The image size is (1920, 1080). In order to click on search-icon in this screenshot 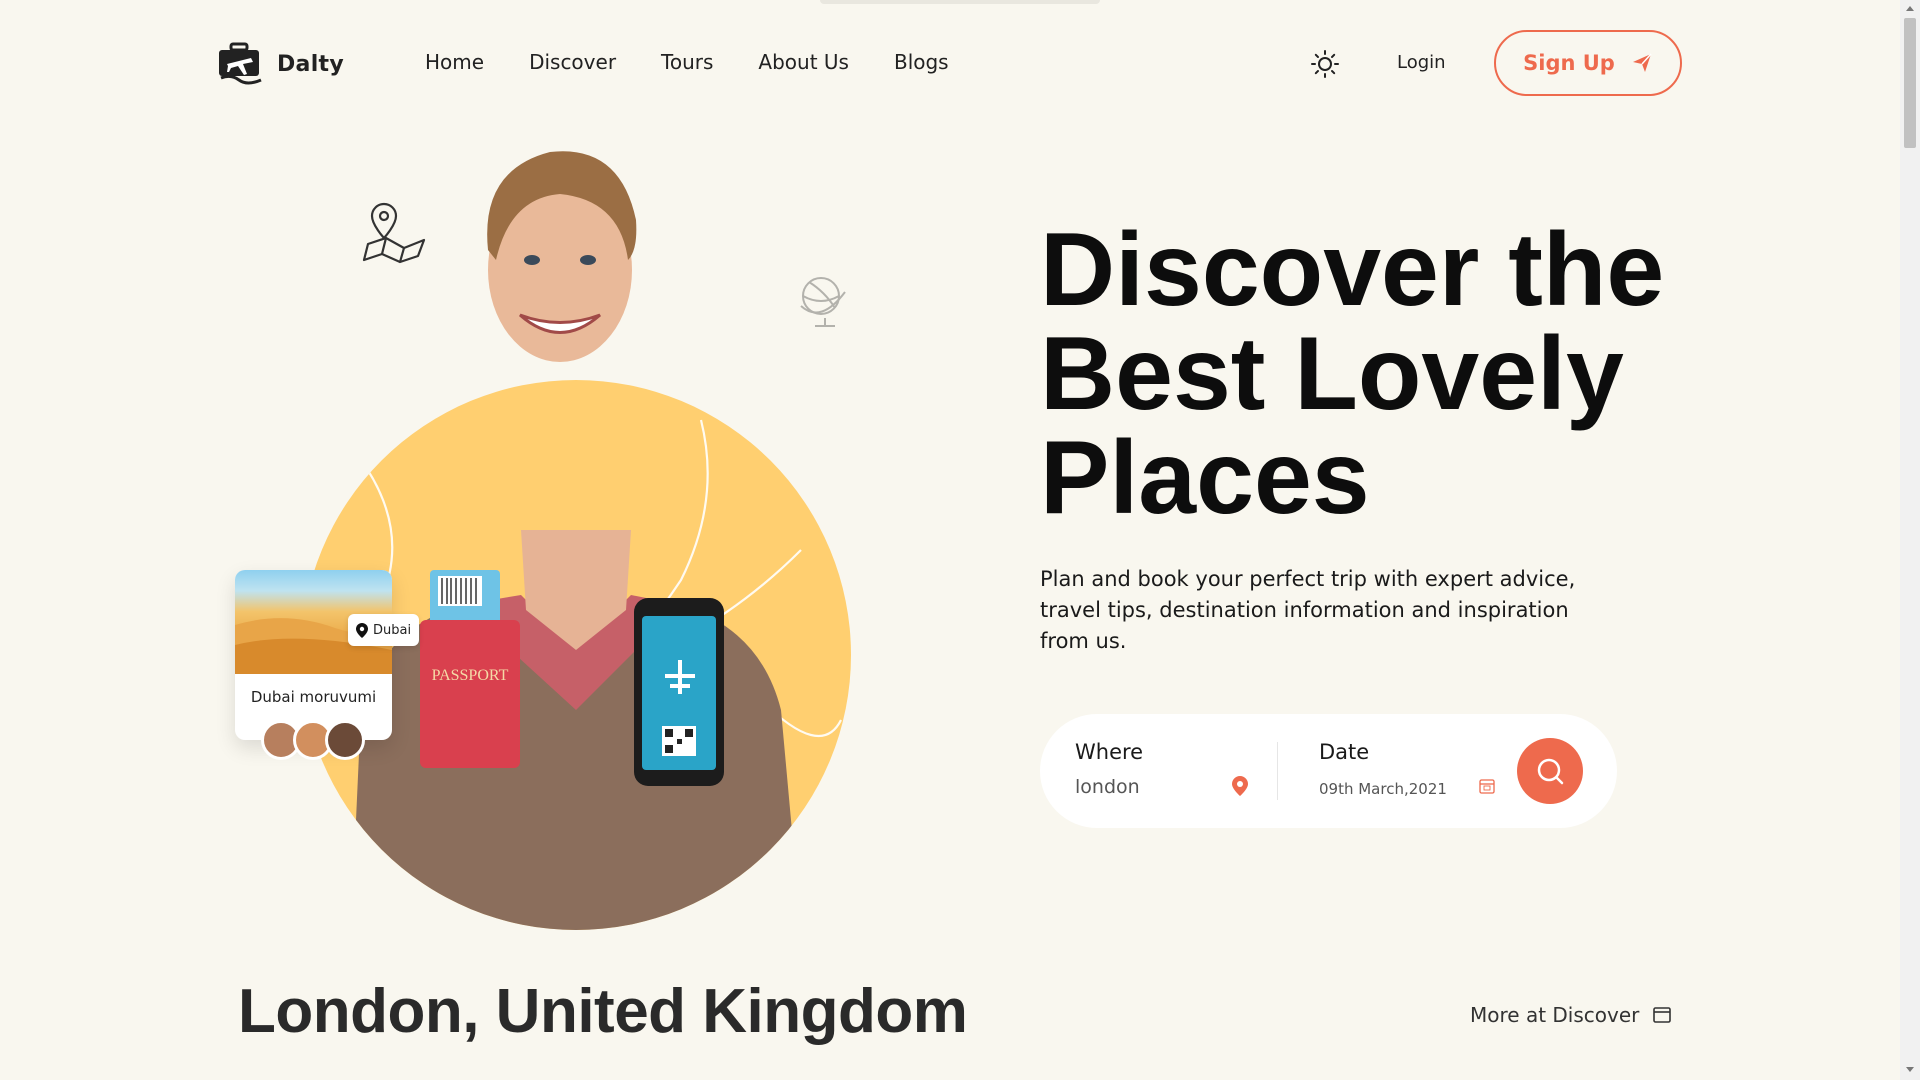, I will do `click(1550, 771)`.